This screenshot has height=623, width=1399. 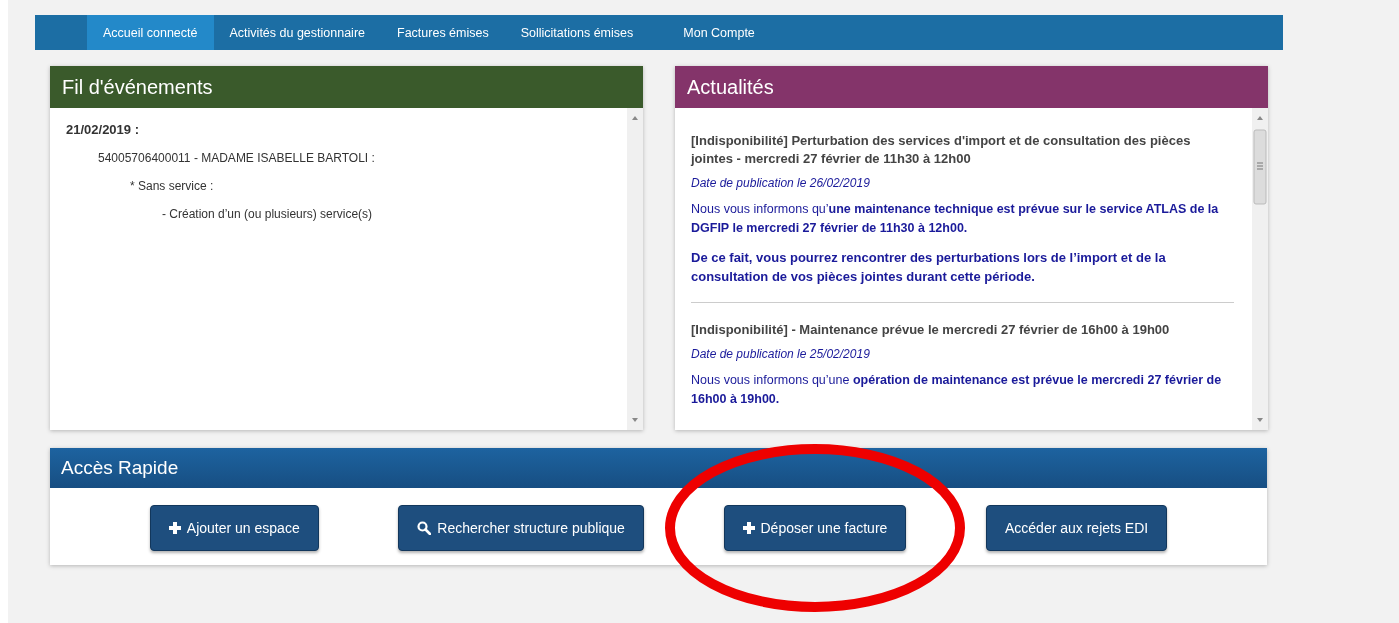 What do you see at coordinates (577, 32) in the screenshot?
I see `nav-tab: Sollicitations émises` at bounding box center [577, 32].